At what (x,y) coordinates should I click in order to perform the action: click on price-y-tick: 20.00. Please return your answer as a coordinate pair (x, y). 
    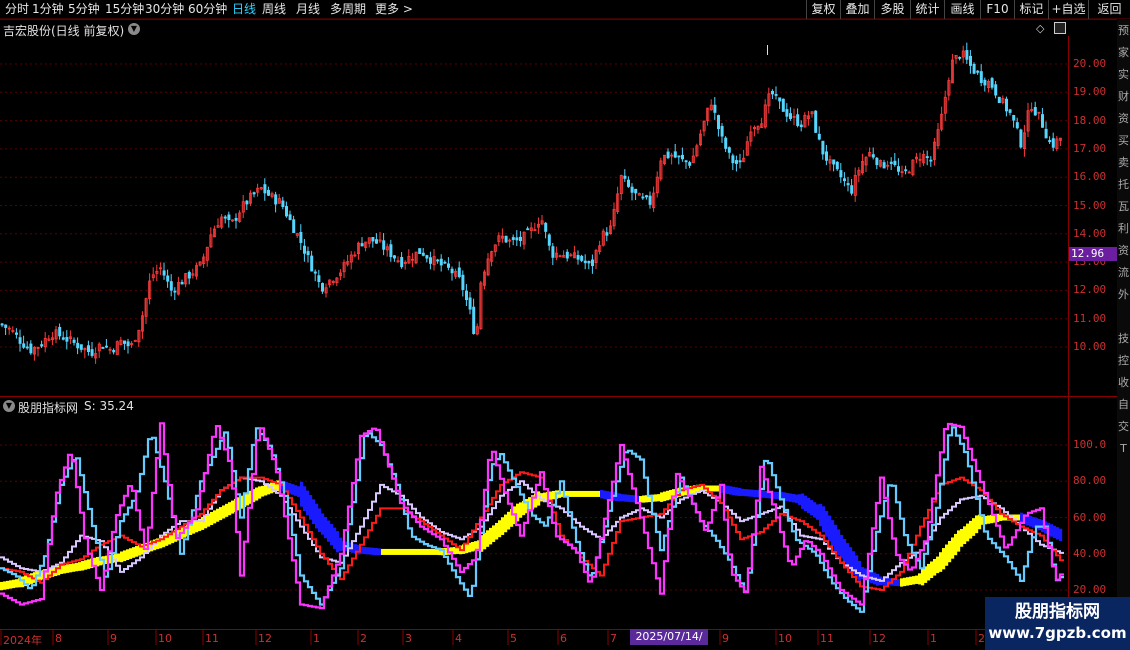
    Looking at the image, I should click on (1090, 63).